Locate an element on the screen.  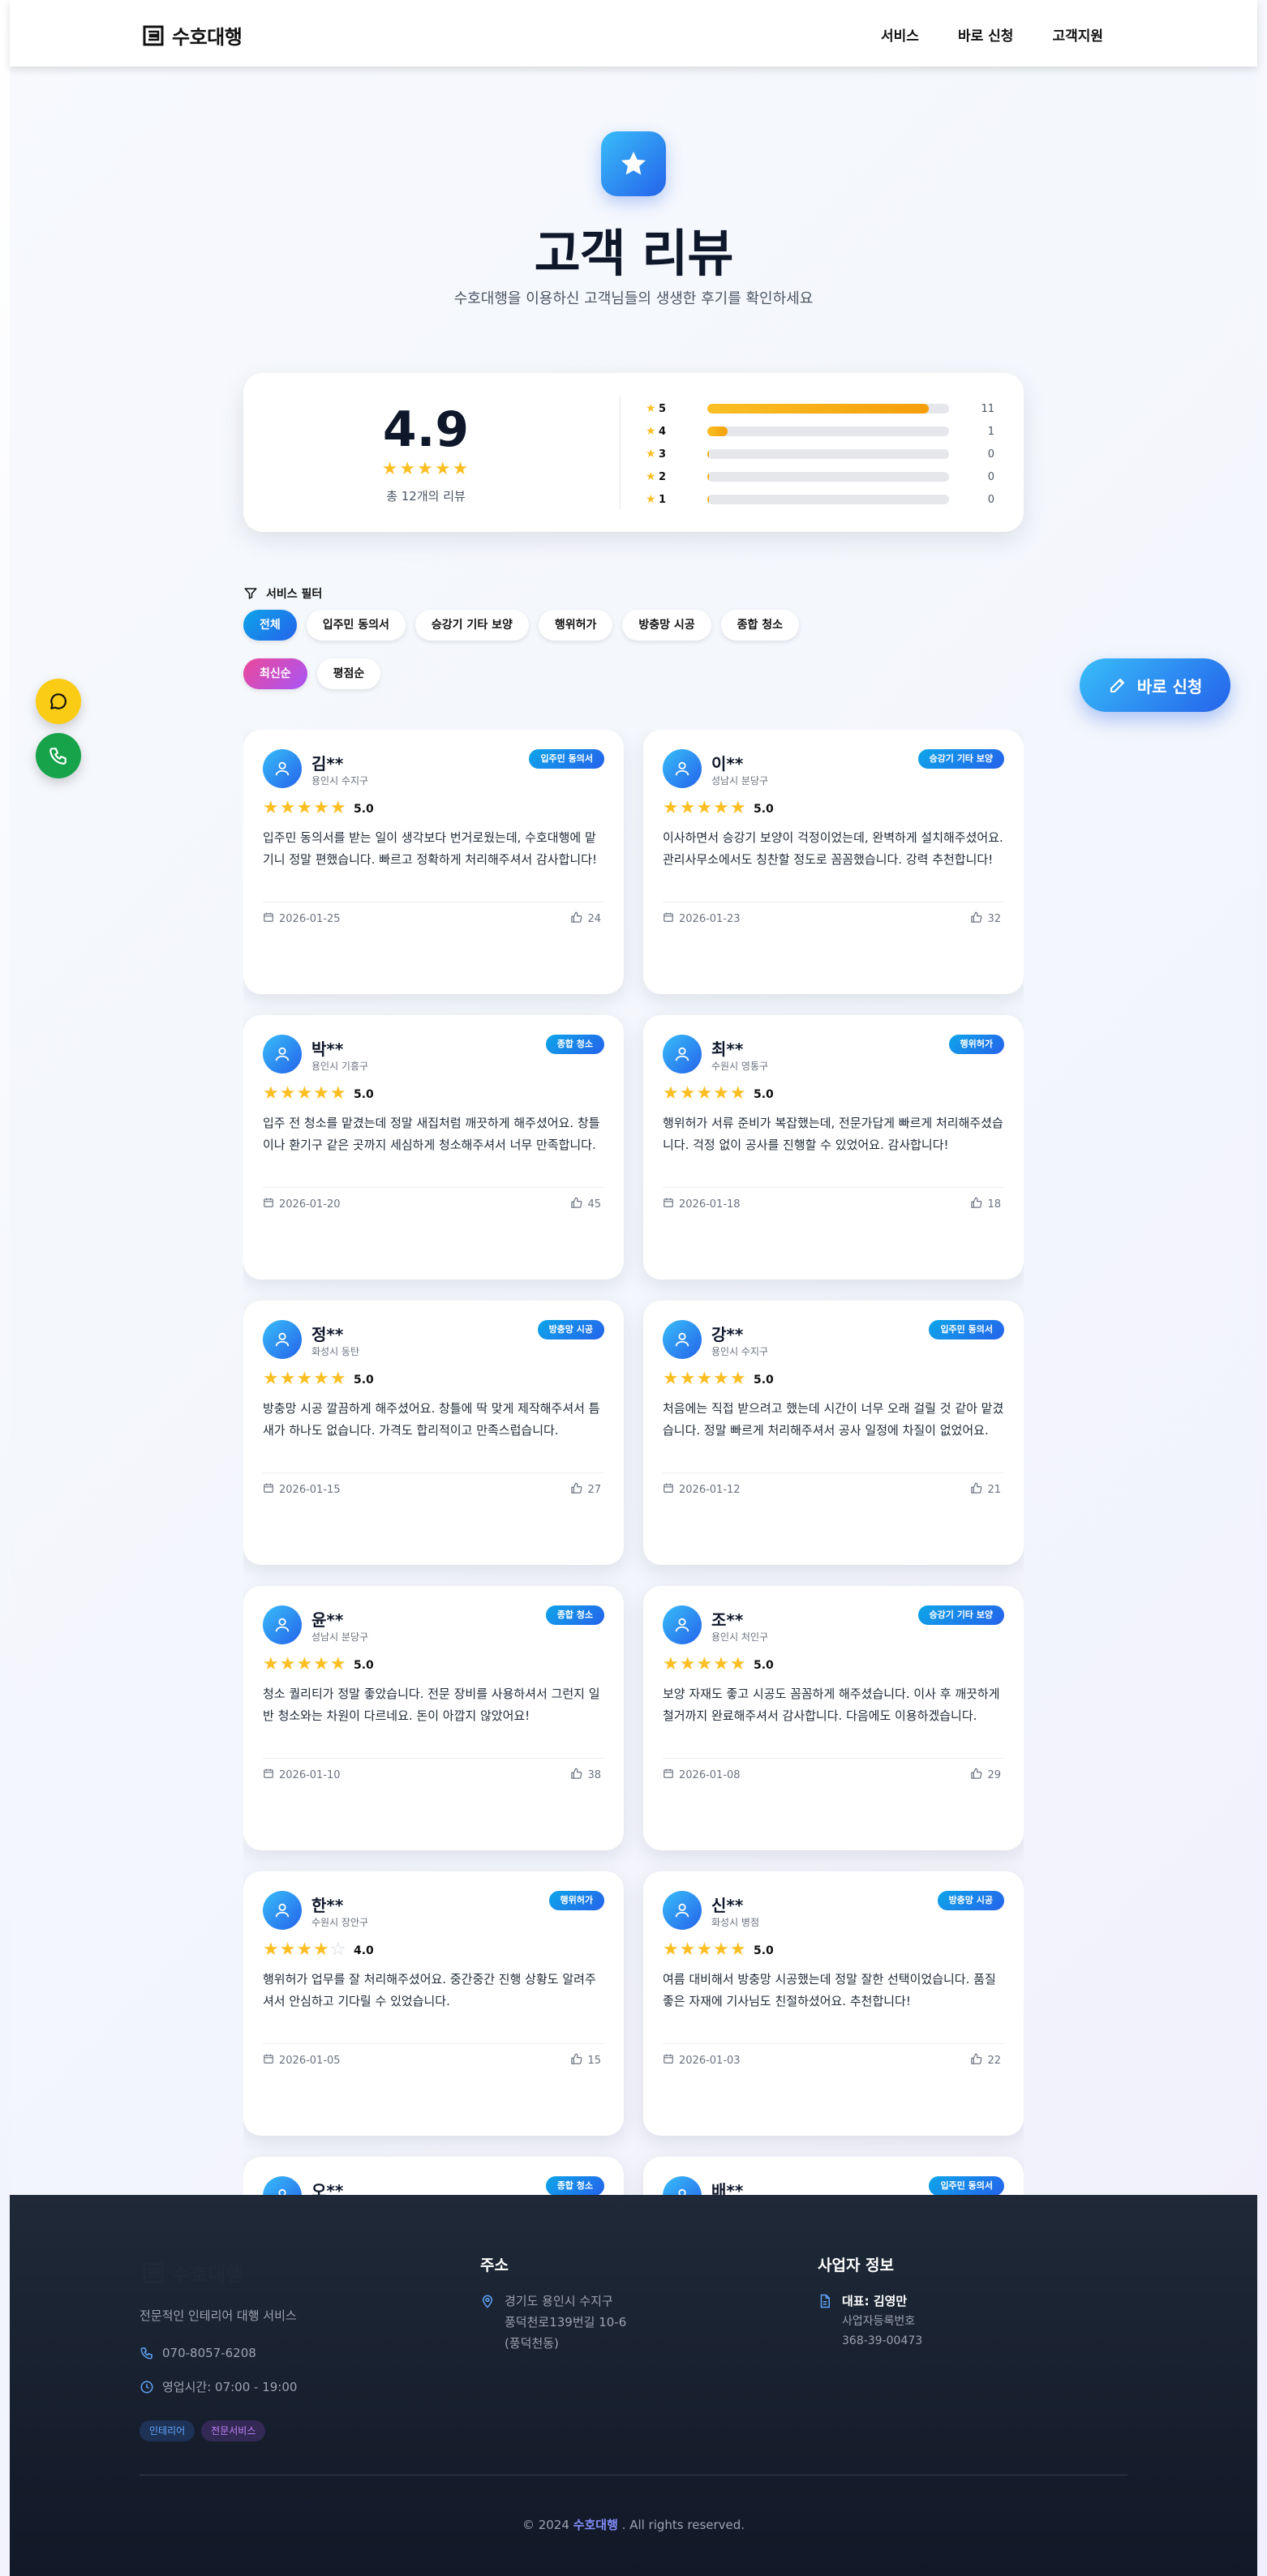
chip-permit: 행위허가 is located at coordinates (575, 625).